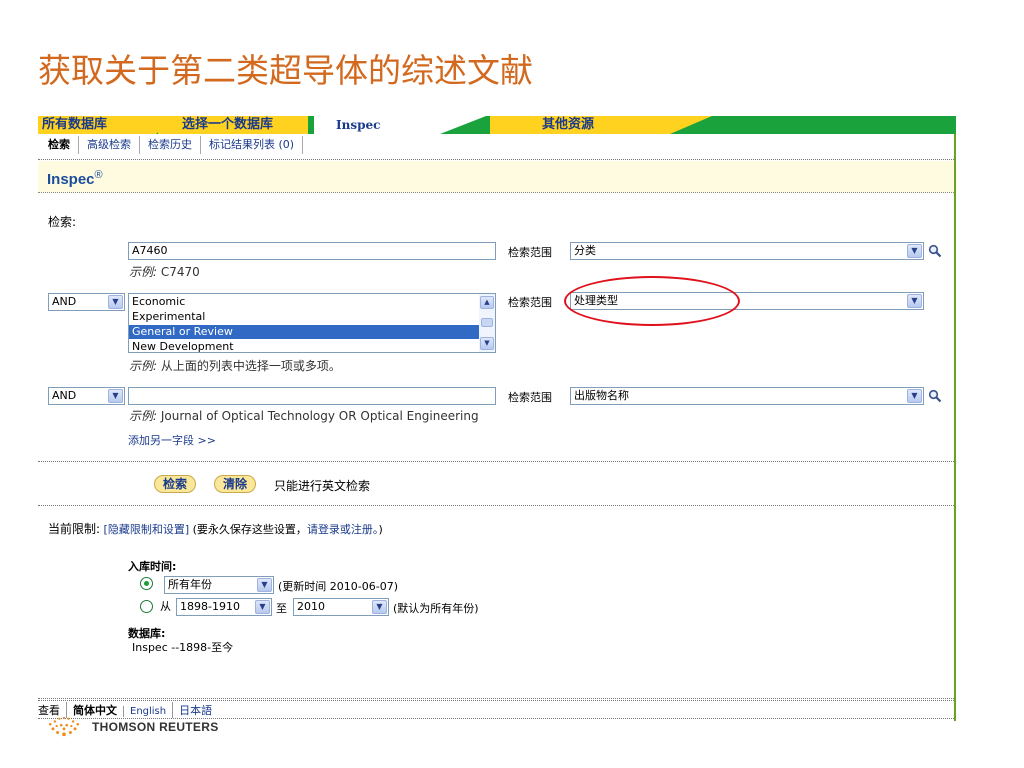 This screenshot has height=768, width=1024. I want to click on scope-select-3-value: 出版物名称, so click(601, 395).